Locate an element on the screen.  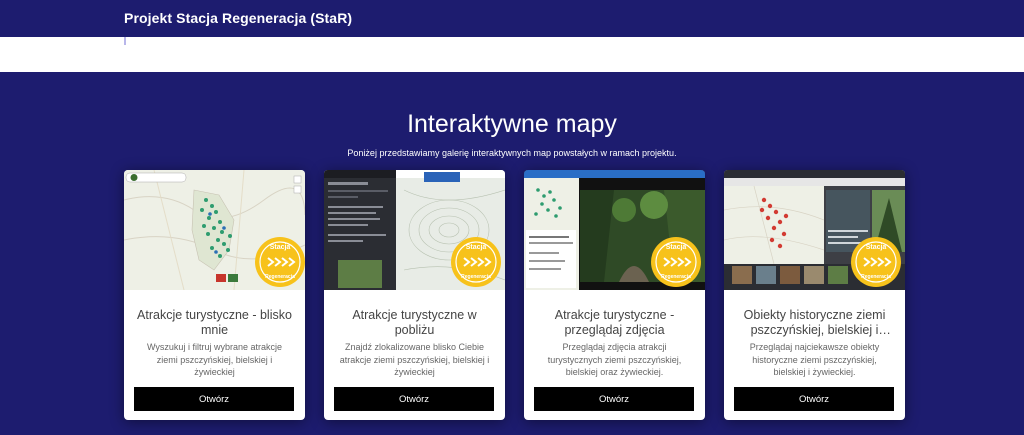
card-title: Atrakcje turystyczne w pobliżu is located at coordinates (414, 322).